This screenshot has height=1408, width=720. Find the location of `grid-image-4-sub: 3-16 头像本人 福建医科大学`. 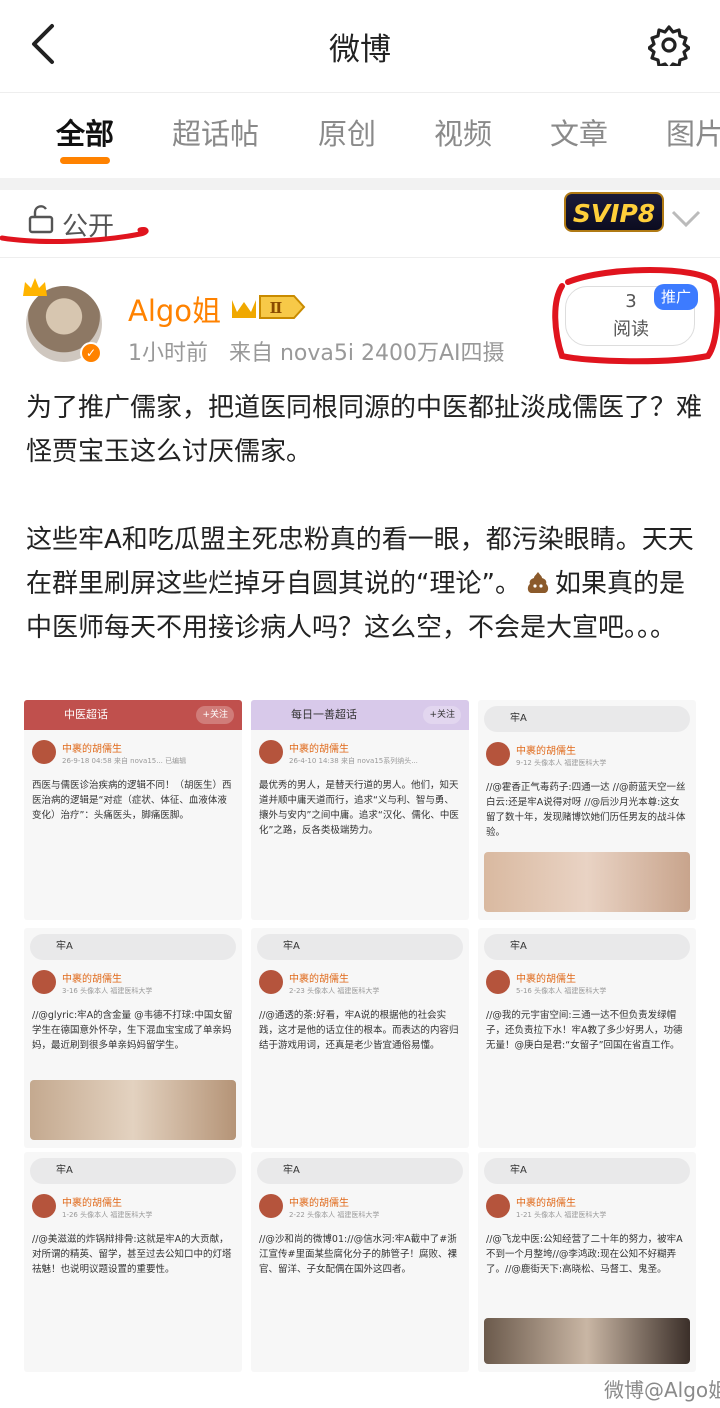

grid-image-4-sub: 3-16 头像本人 福建医科大学 is located at coordinates (107, 991).